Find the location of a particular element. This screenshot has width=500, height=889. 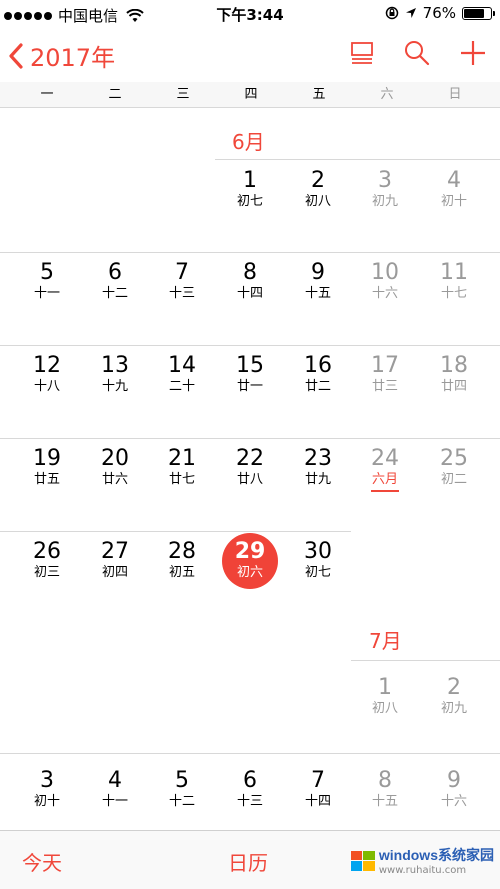

lunar-date: 廿六 is located at coordinates (114, 479).